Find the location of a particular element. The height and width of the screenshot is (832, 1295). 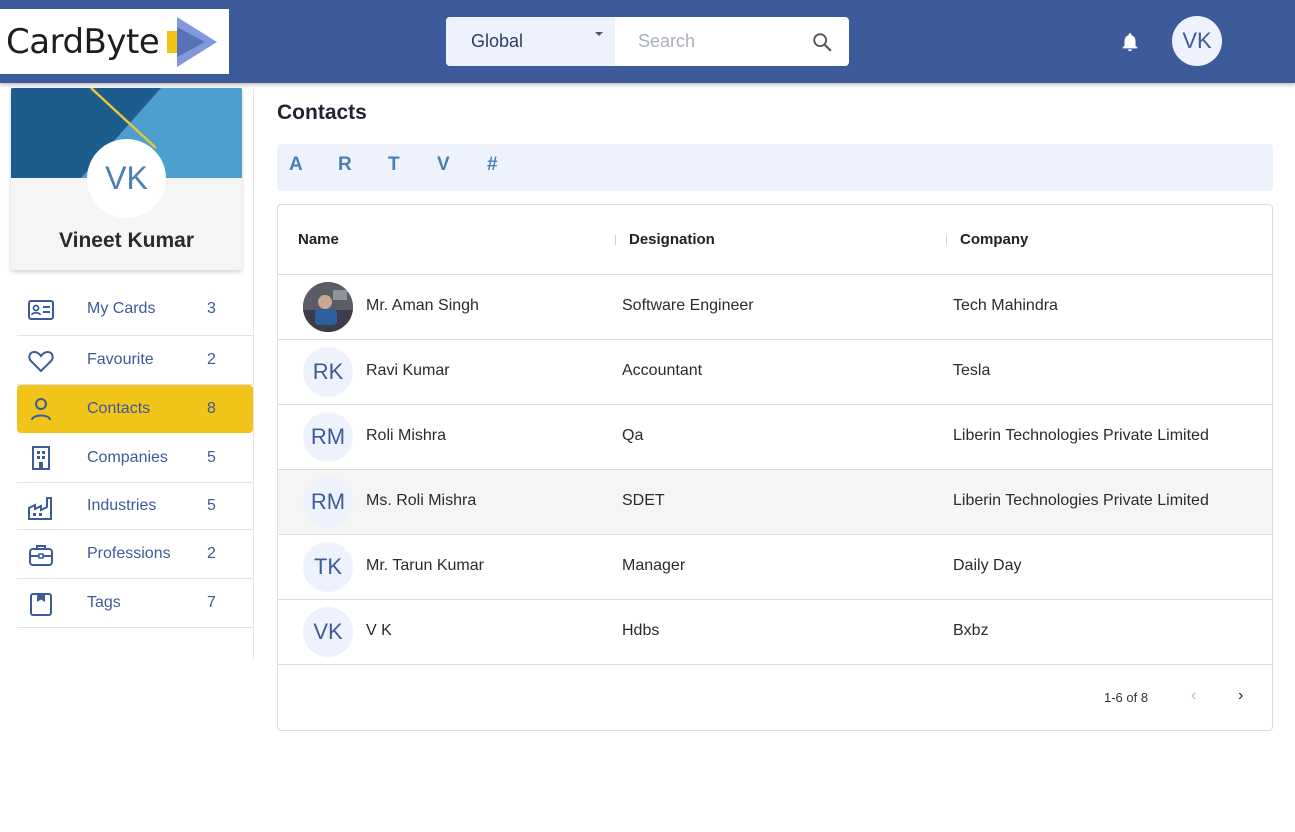

person-icon is located at coordinates (41, 409).